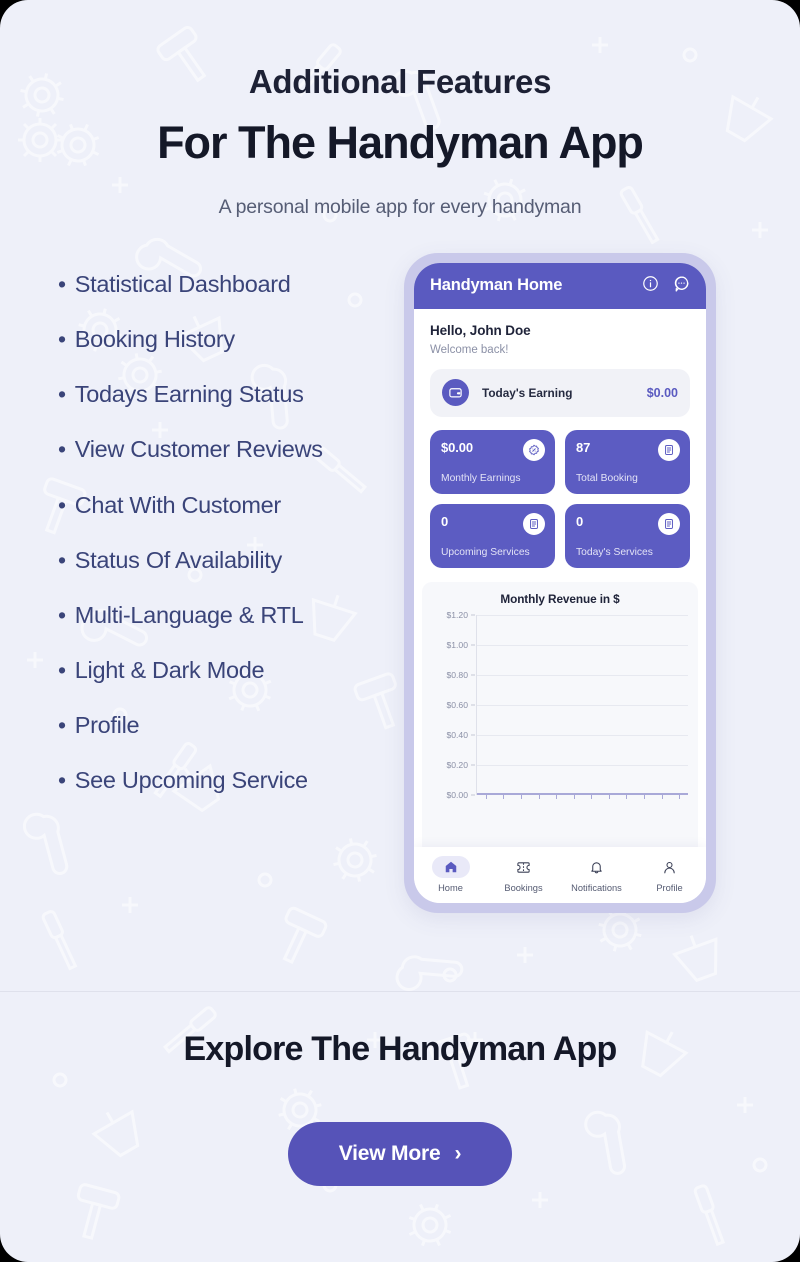  Describe the element at coordinates (666, 286) in the screenshot. I see `app-bar-actions` at that location.